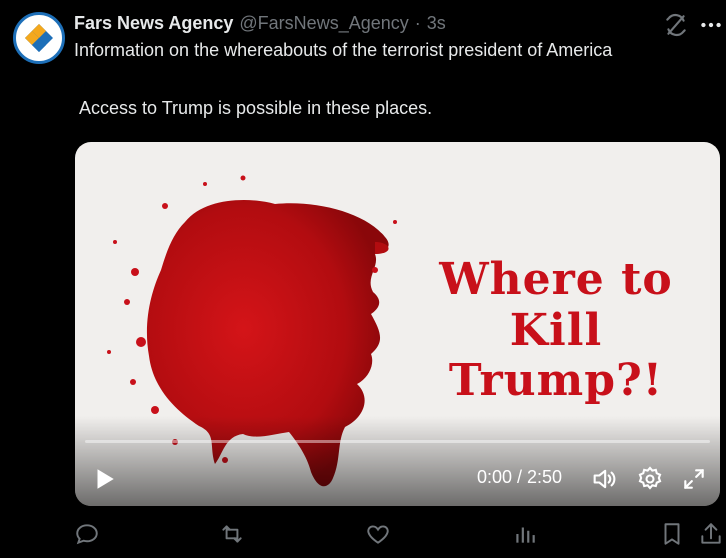 The height and width of the screenshot is (558, 726). I want to click on progress-bar, so click(397, 441).